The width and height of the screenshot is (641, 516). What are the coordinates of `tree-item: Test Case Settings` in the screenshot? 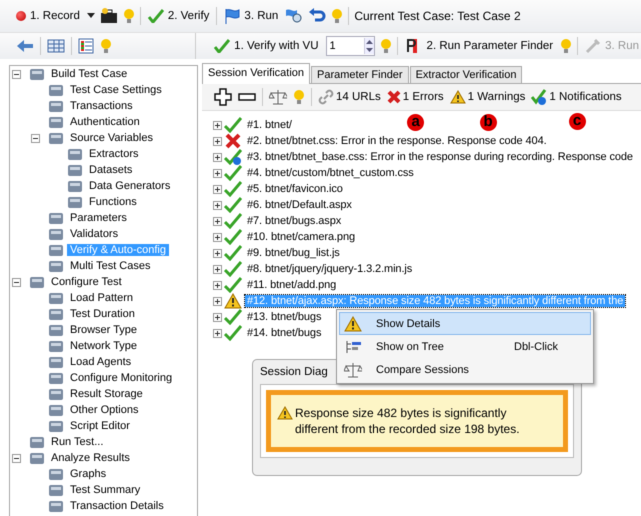 It's located at (116, 90).